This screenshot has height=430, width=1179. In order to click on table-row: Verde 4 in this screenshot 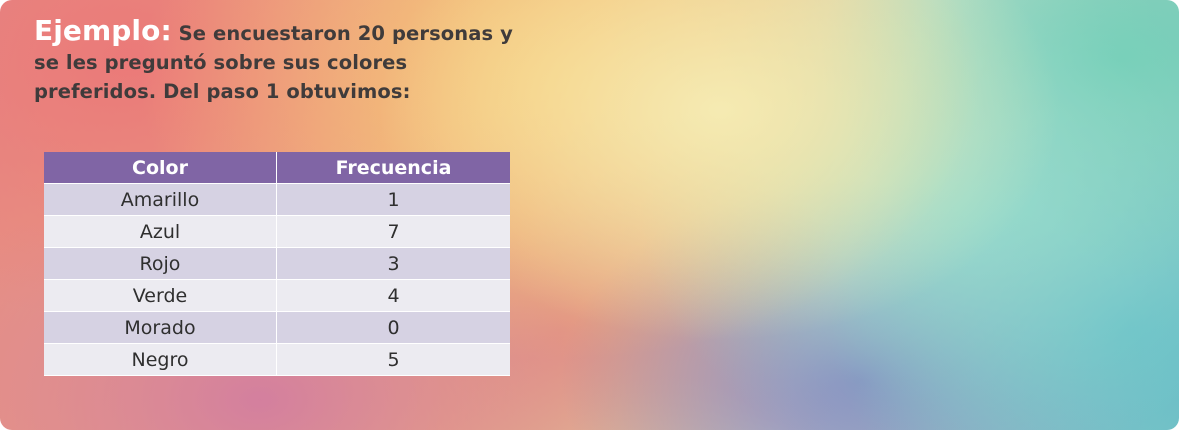, I will do `click(277, 295)`.